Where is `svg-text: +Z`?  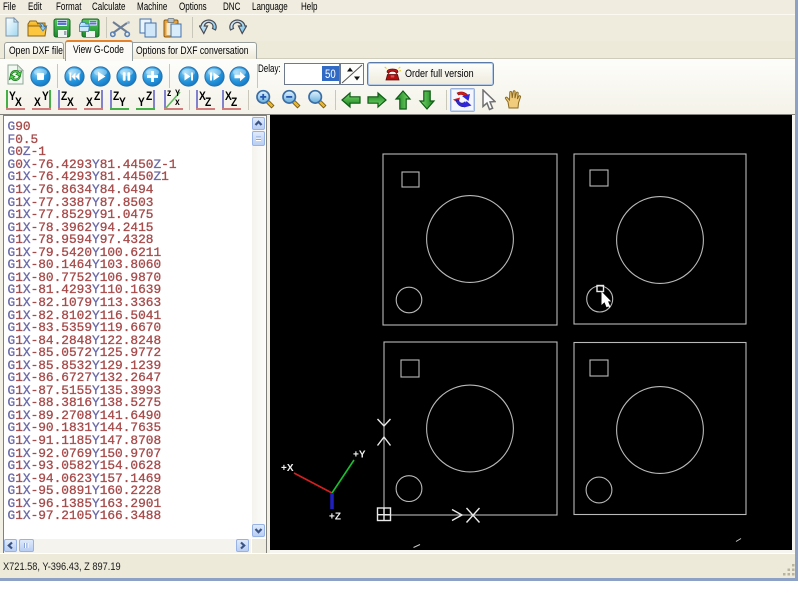 svg-text: +Z is located at coordinates (335, 517).